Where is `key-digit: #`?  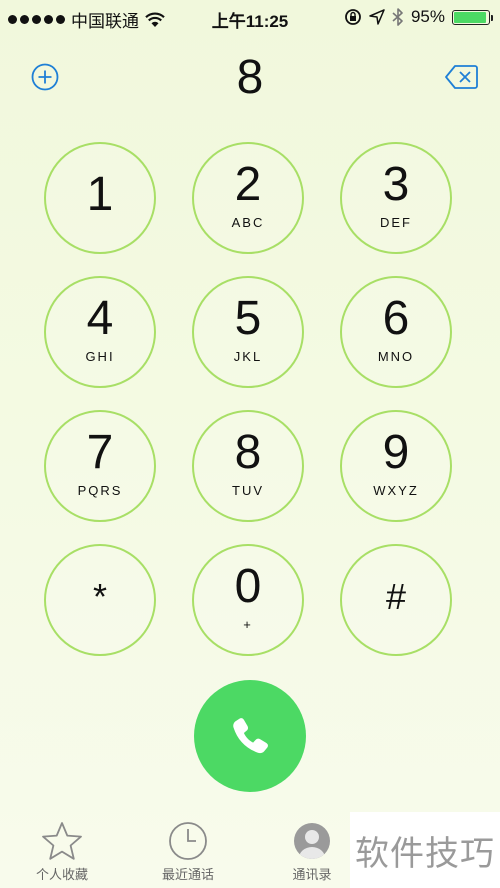
key-digit: # is located at coordinates (396, 596).